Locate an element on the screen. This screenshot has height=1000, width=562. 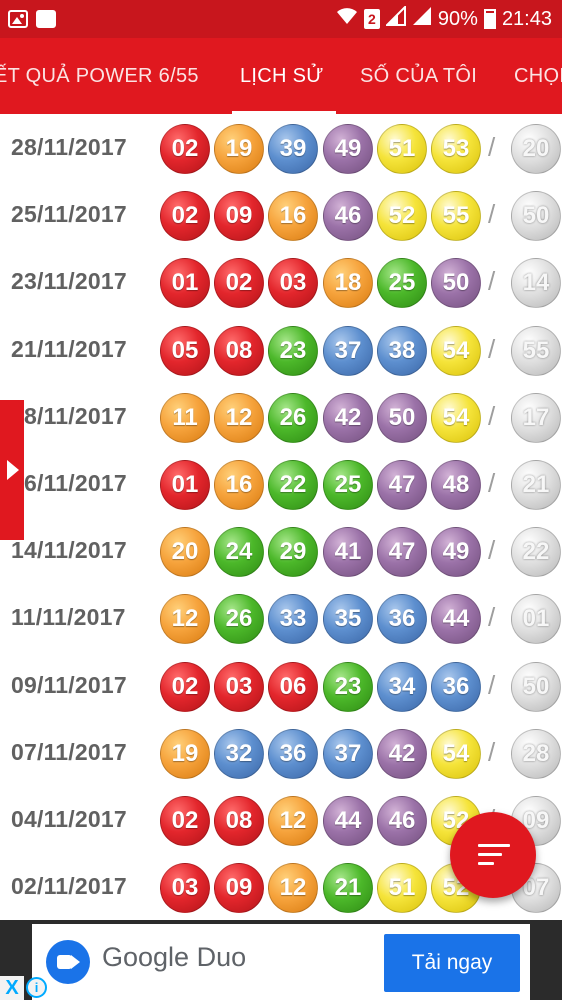
filter-button is located at coordinates (493, 855).